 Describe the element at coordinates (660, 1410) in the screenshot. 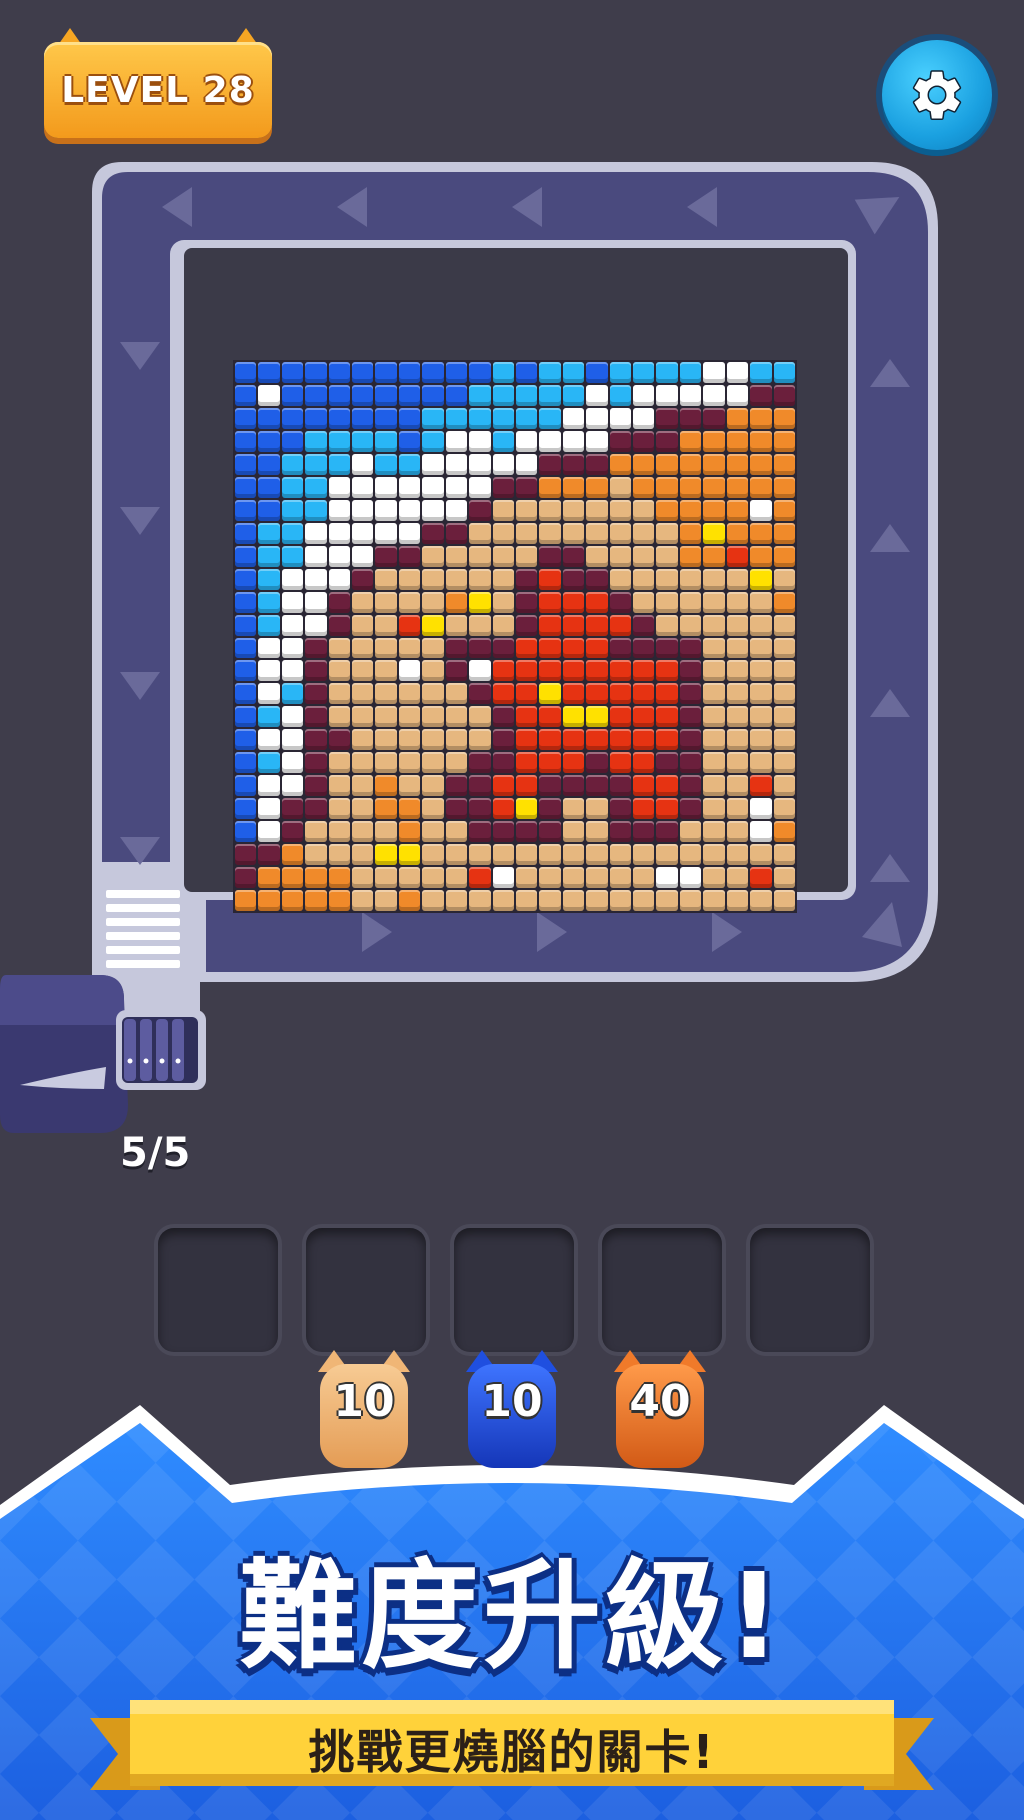

I see `cat-shooter-3: 40` at that location.